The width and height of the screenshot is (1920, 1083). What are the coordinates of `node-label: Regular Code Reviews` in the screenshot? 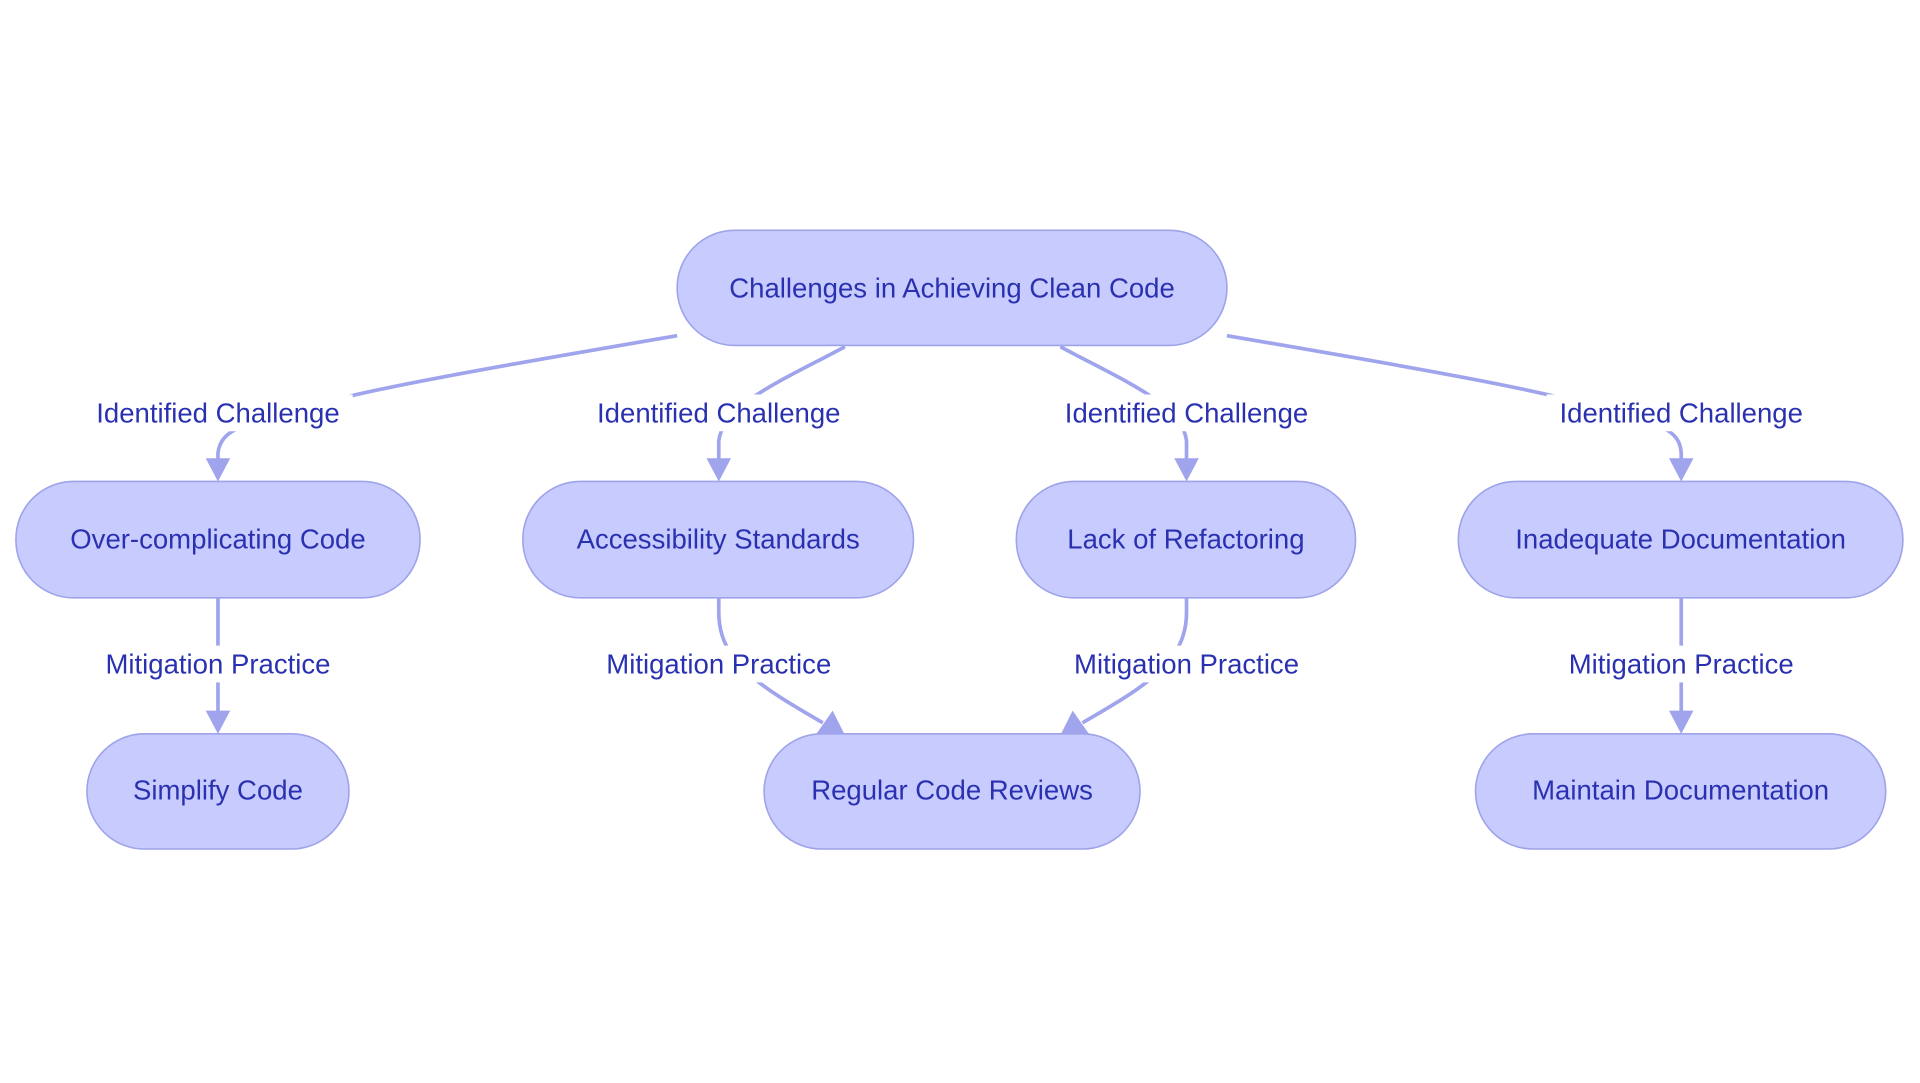 It's located at (952, 790).